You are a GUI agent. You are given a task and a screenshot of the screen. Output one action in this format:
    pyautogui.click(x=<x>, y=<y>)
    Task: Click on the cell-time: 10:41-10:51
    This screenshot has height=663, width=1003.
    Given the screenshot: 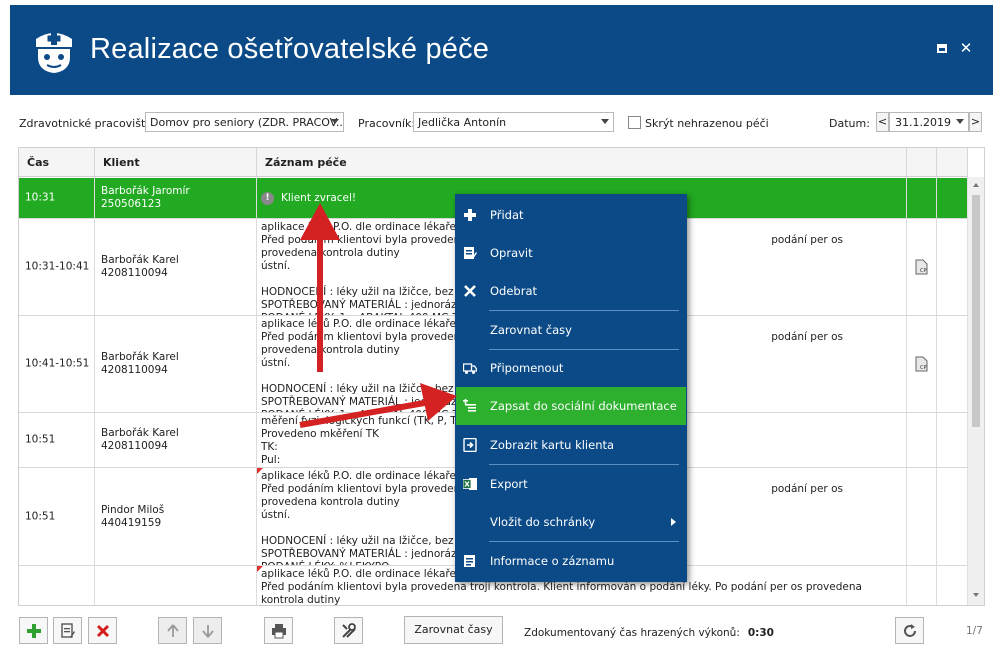 What is the action you would take?
    pyautogui.click(x=57, y=364)
    